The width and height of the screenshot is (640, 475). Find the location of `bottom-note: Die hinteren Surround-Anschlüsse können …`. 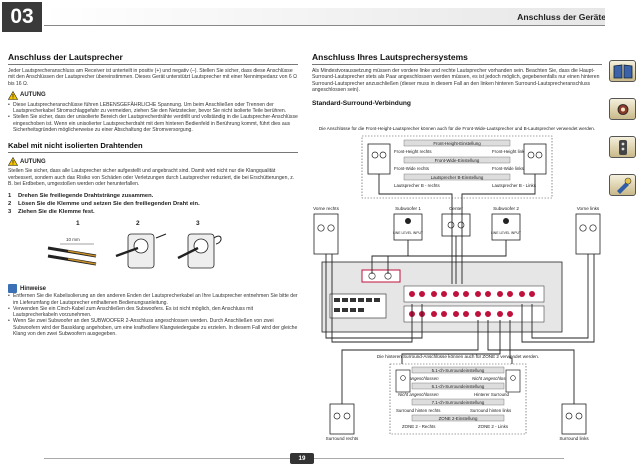

bottom-note: Die hinteren Surround-Anschlüsse können … is located at coordinates (458, 356).